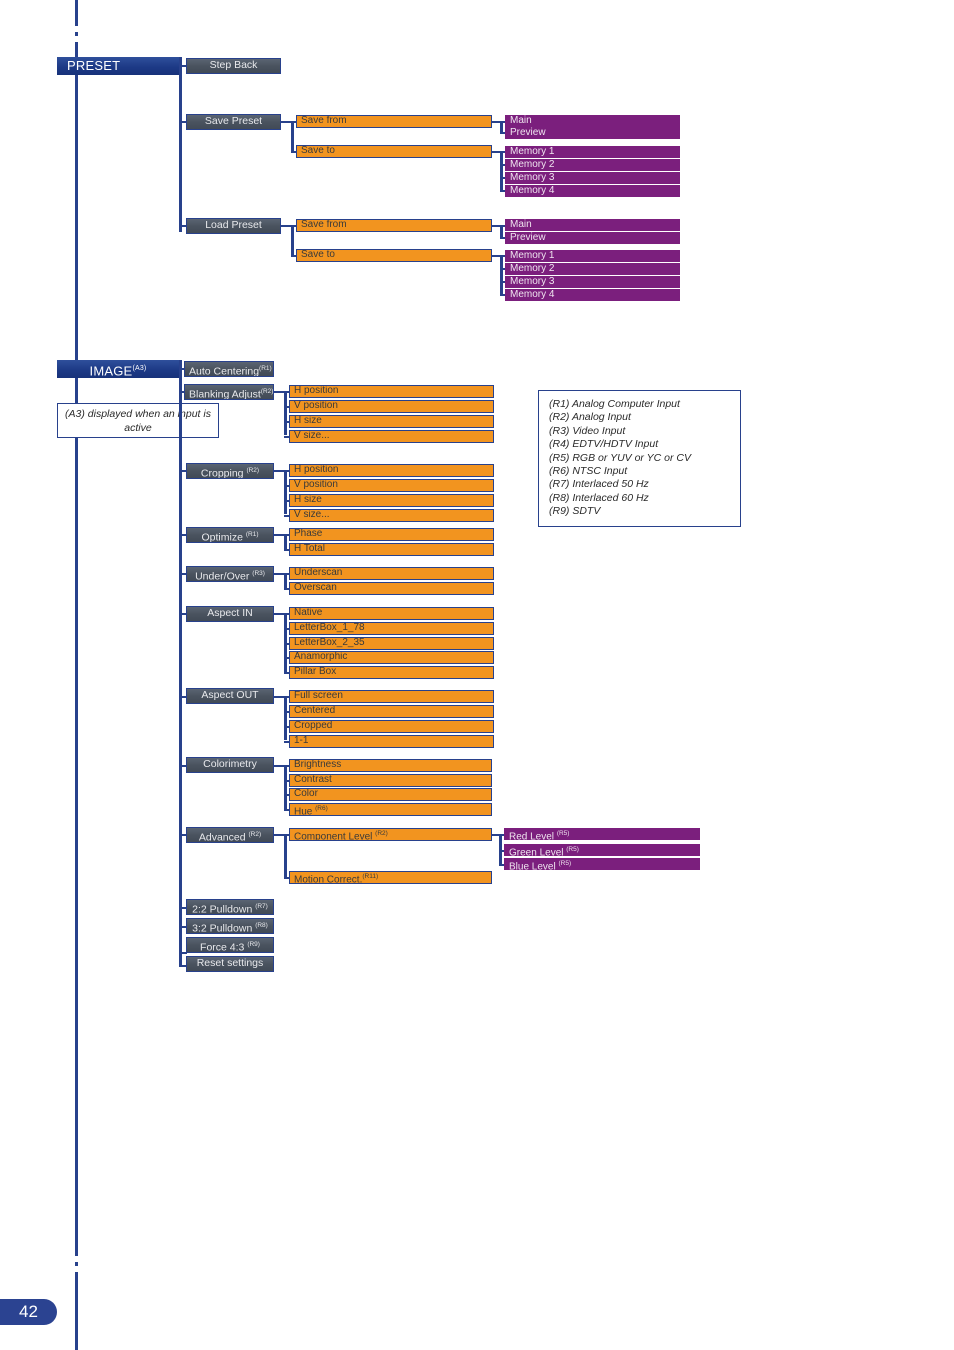 This screenshot has width=954, height=1350. Describe the element at coordinates (394, 121) in the screenshot. I see `menu-item-save-preset-save-from: Save from` at that location.